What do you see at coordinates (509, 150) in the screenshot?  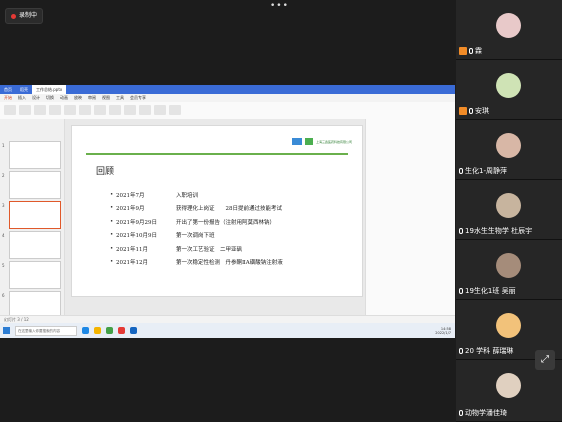 I see `participant-tile: 生化1-周静萍` at bounding box center [509, 150].